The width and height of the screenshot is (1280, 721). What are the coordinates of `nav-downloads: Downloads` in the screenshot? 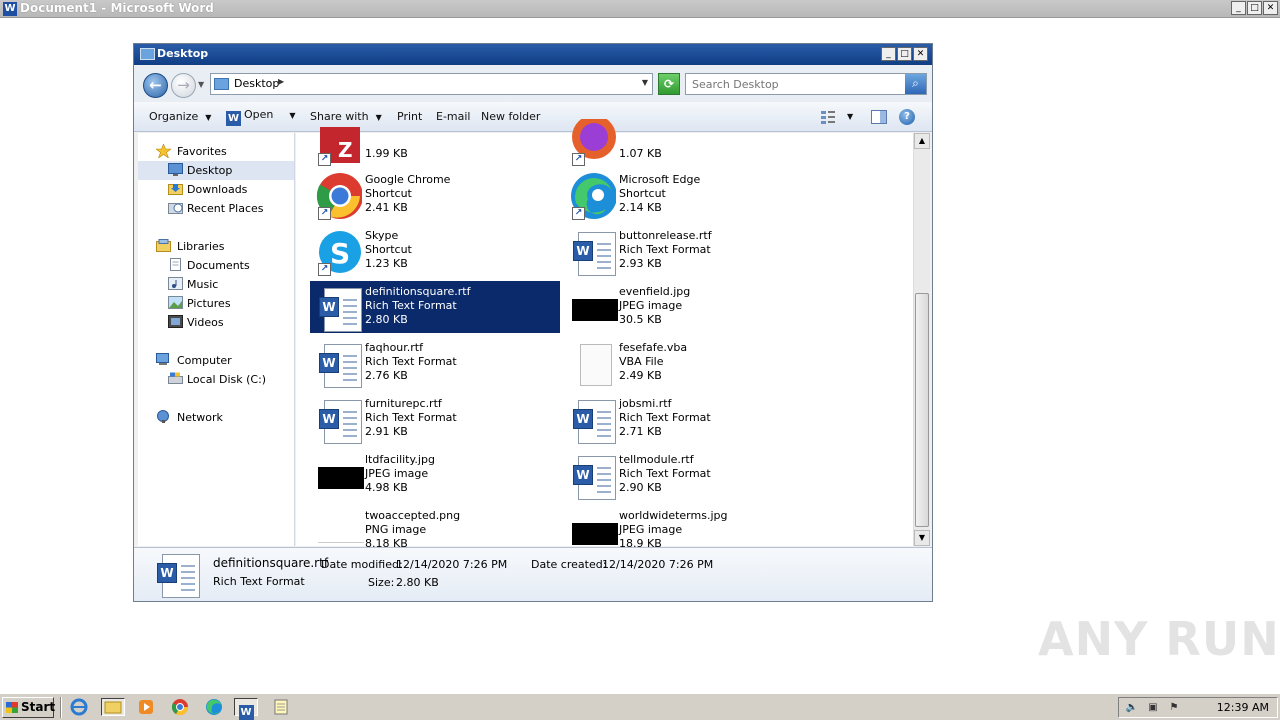 It's located at (216, 189).